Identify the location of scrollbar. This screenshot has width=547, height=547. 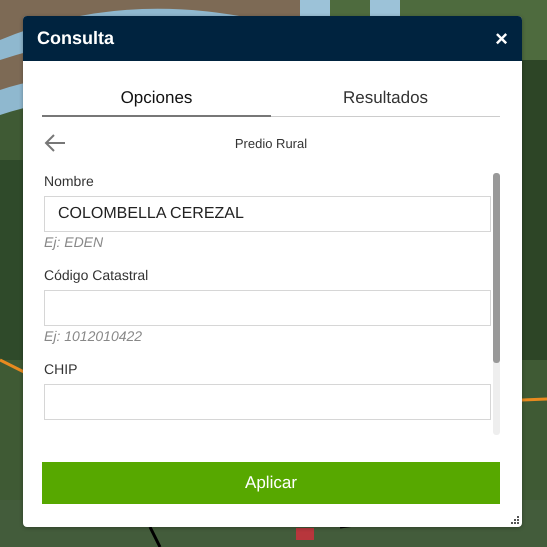
(496, 304).